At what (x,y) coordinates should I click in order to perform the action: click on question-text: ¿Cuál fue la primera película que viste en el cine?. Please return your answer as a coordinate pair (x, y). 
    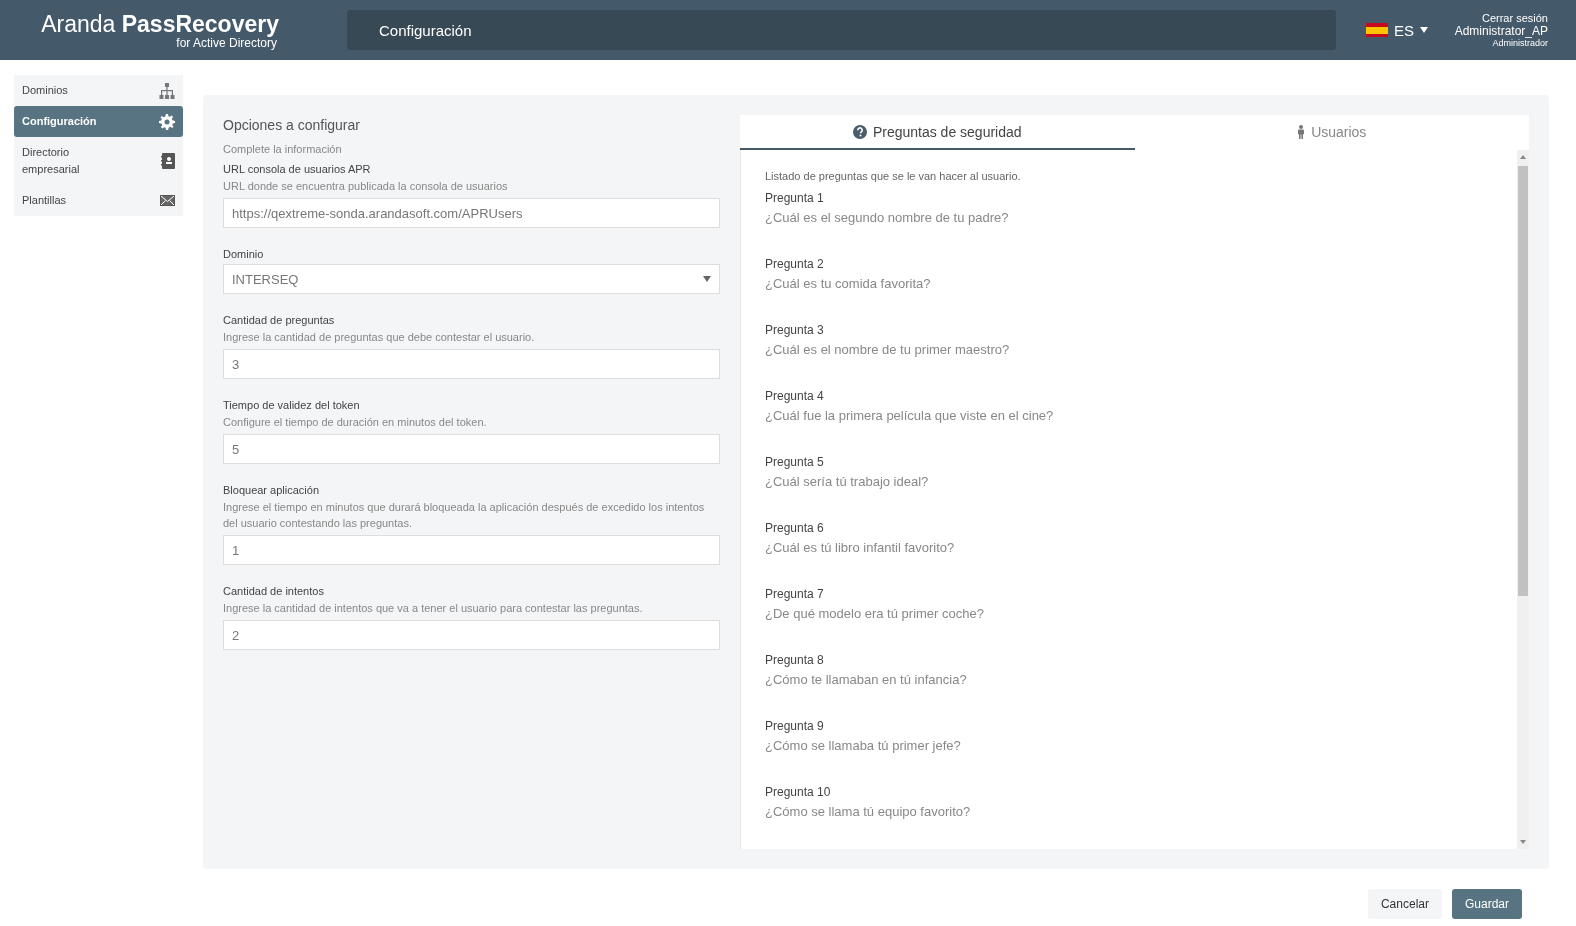
    Looking at the image, I should click on (910, 415).